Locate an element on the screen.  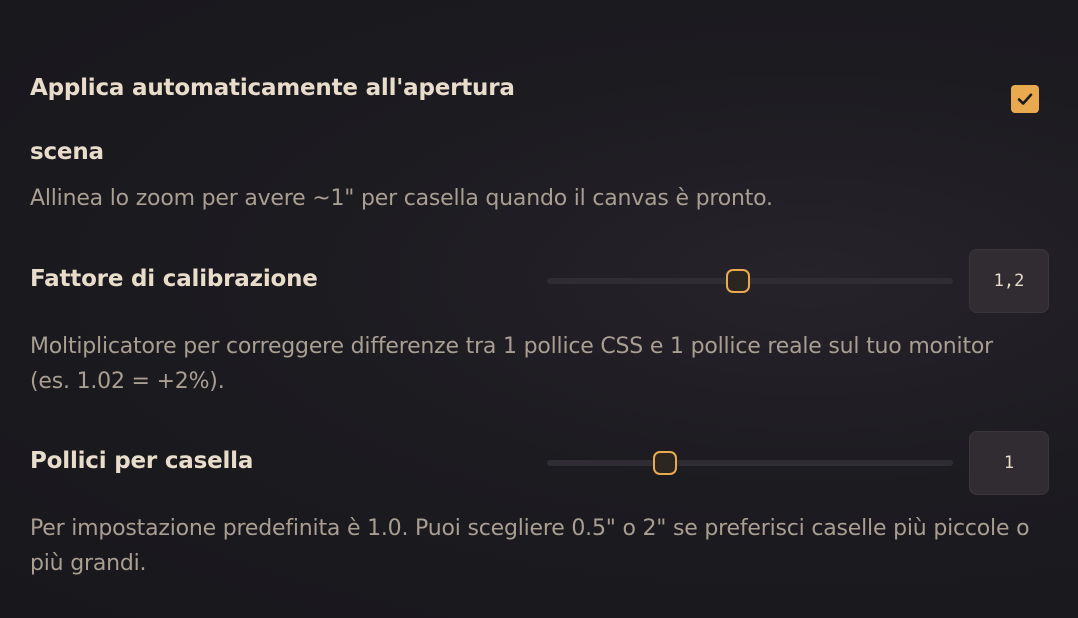
check-icon is located at coordinates (1025, 99).